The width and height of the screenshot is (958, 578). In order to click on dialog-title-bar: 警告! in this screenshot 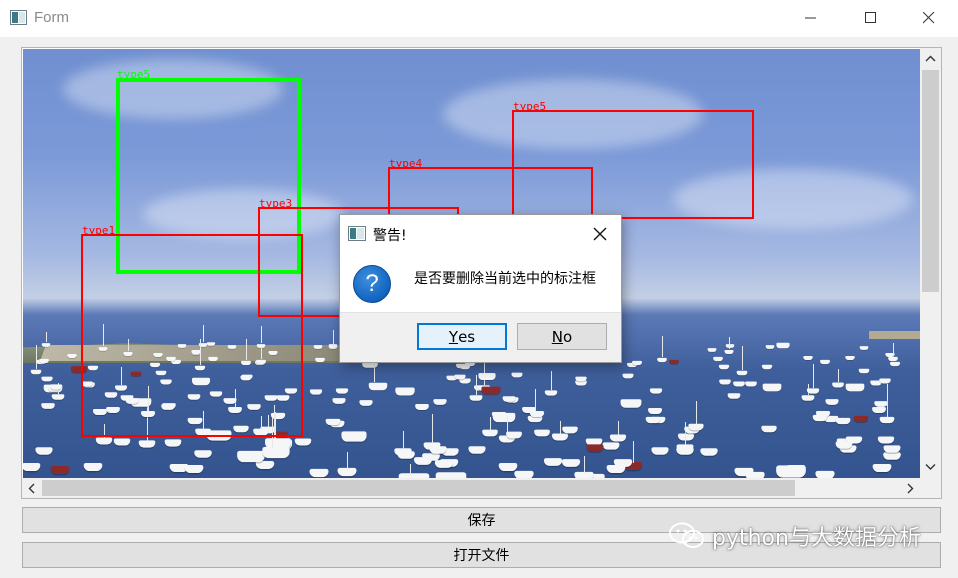, I will do `click(480, 233)`.